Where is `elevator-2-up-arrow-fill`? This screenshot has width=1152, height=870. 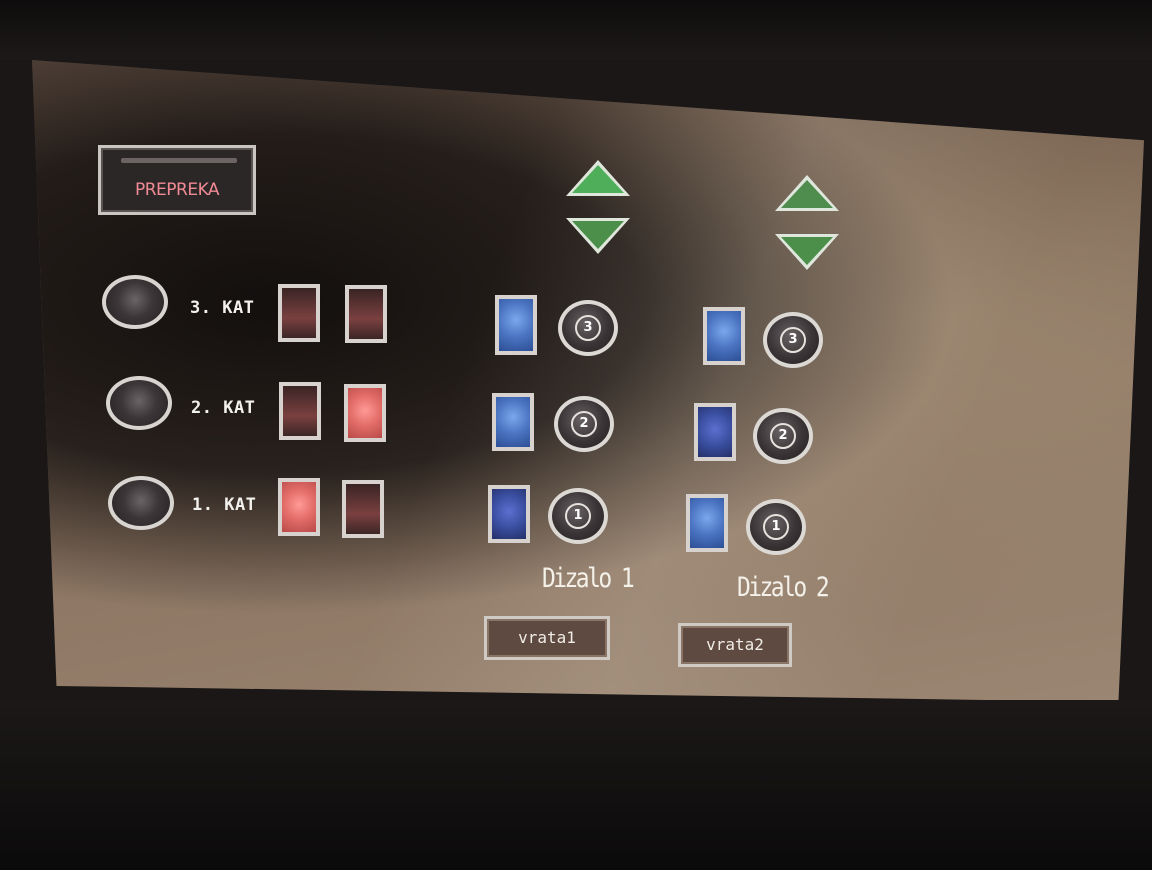 elevator-2-up-arrow-fill is located at coordinates (807, 194).